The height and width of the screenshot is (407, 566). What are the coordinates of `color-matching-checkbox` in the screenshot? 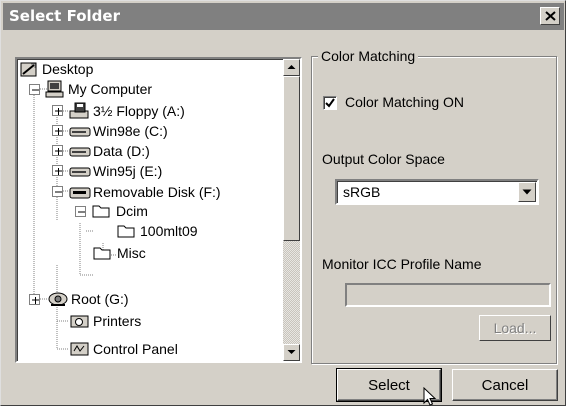 It's located at (330, 103).